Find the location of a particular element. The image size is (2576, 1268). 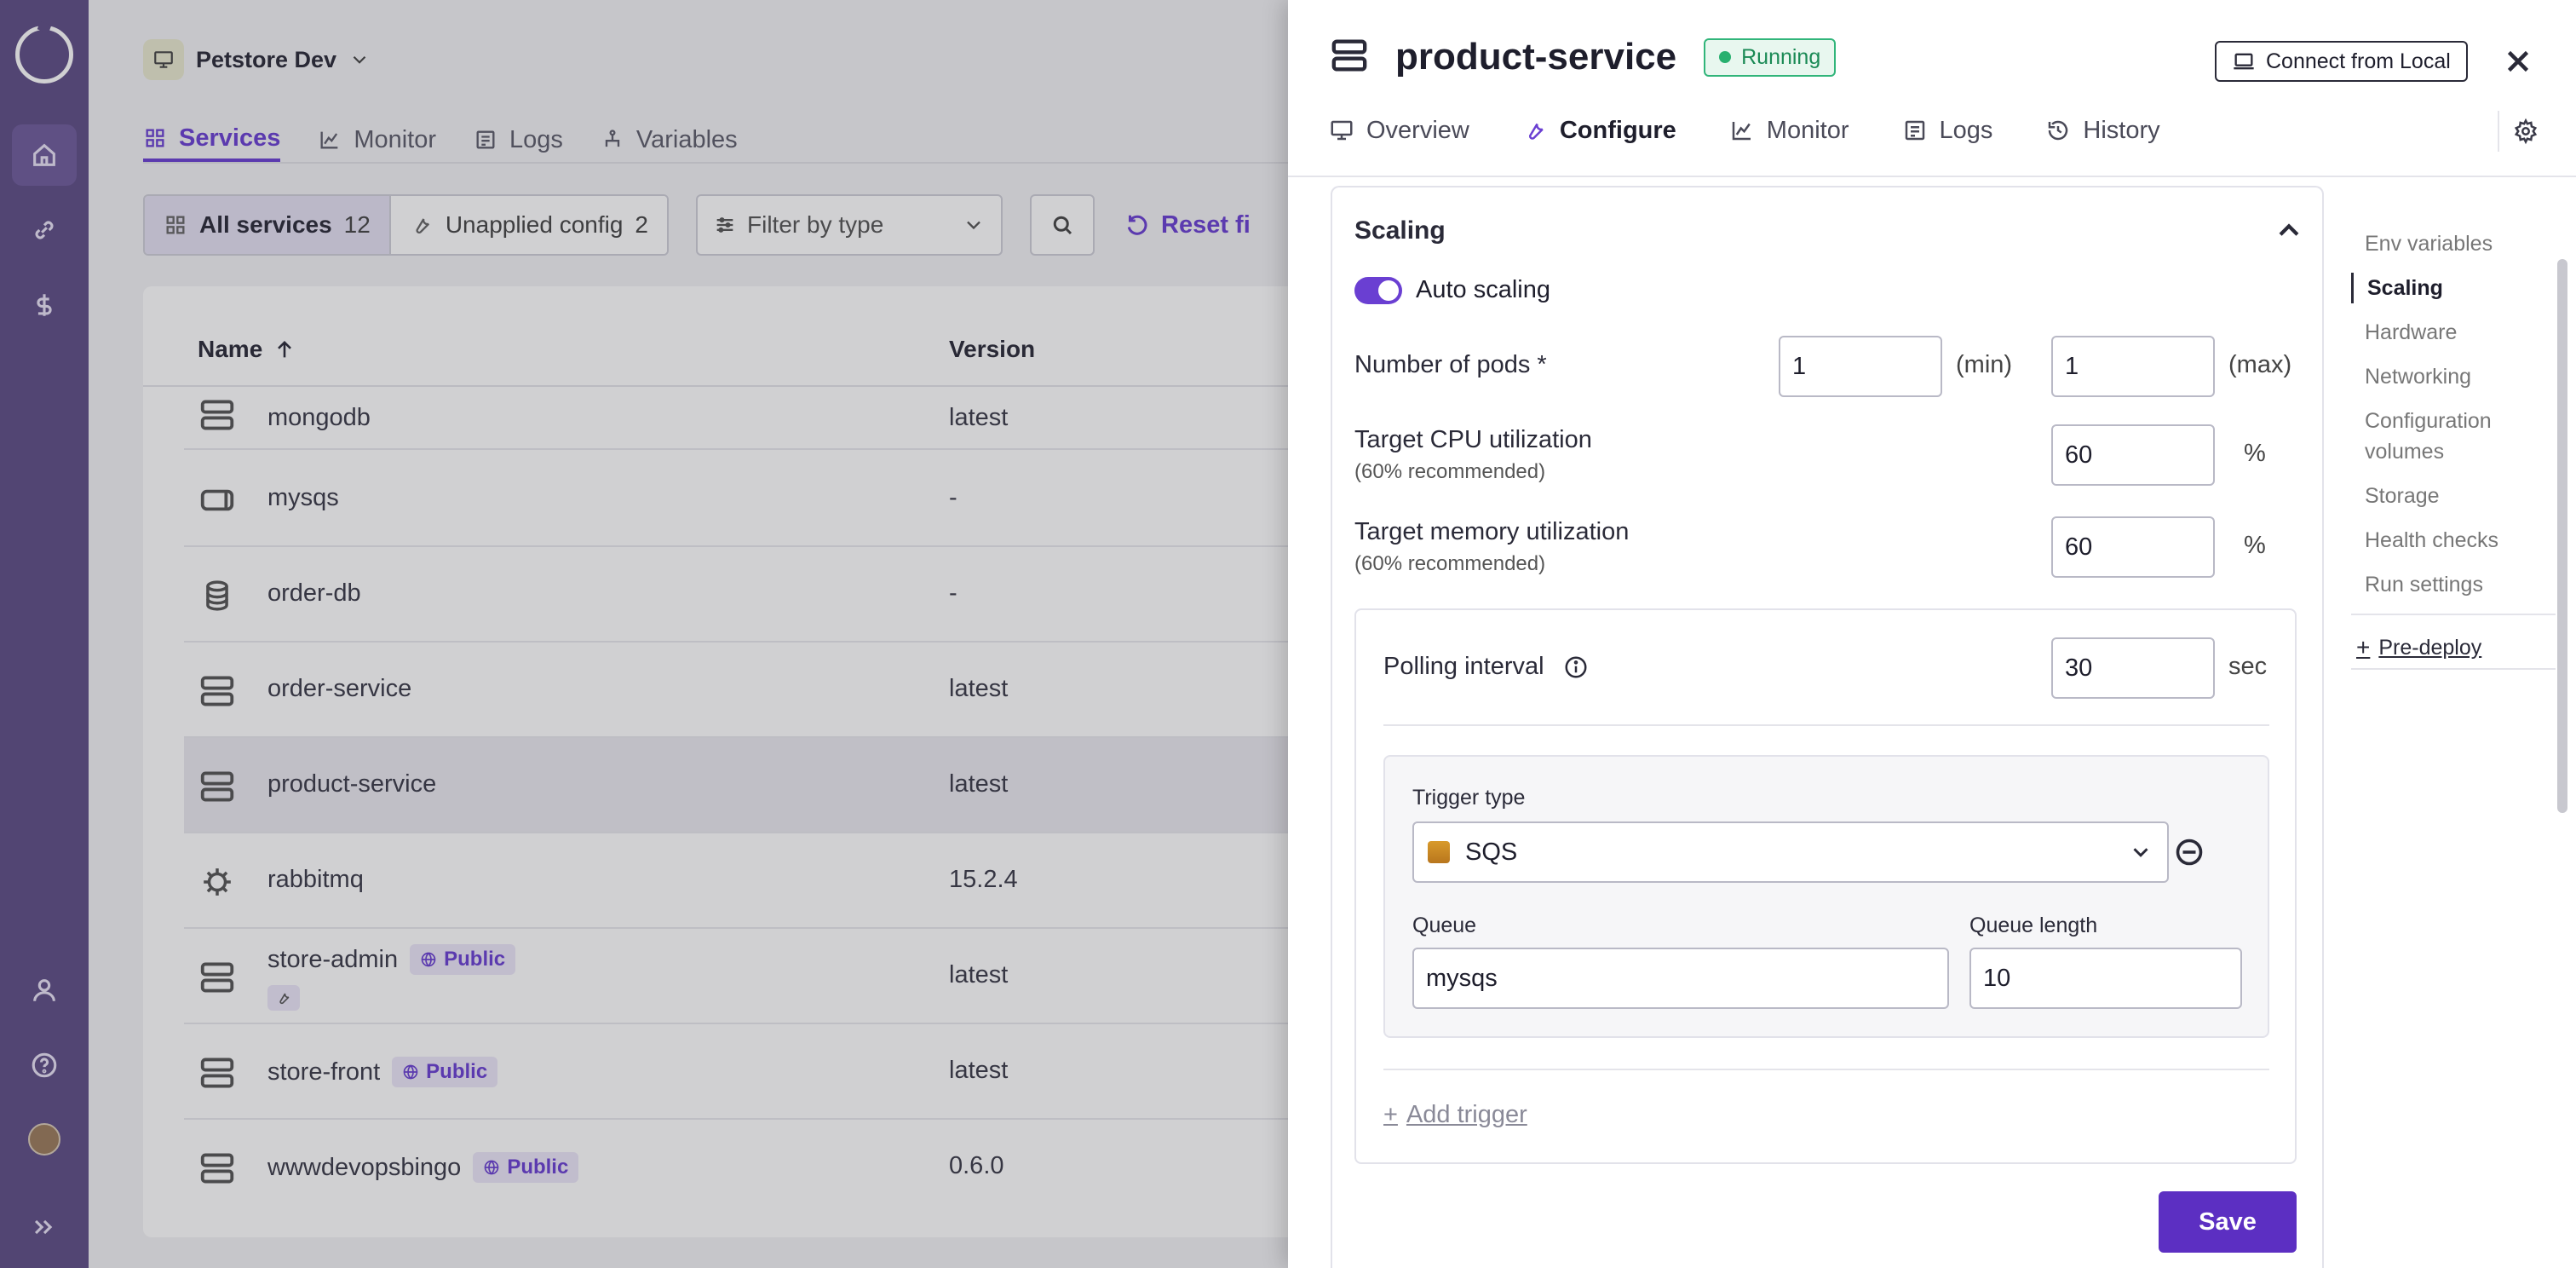

status-badge: Running is located at coordinates (1771, 57).